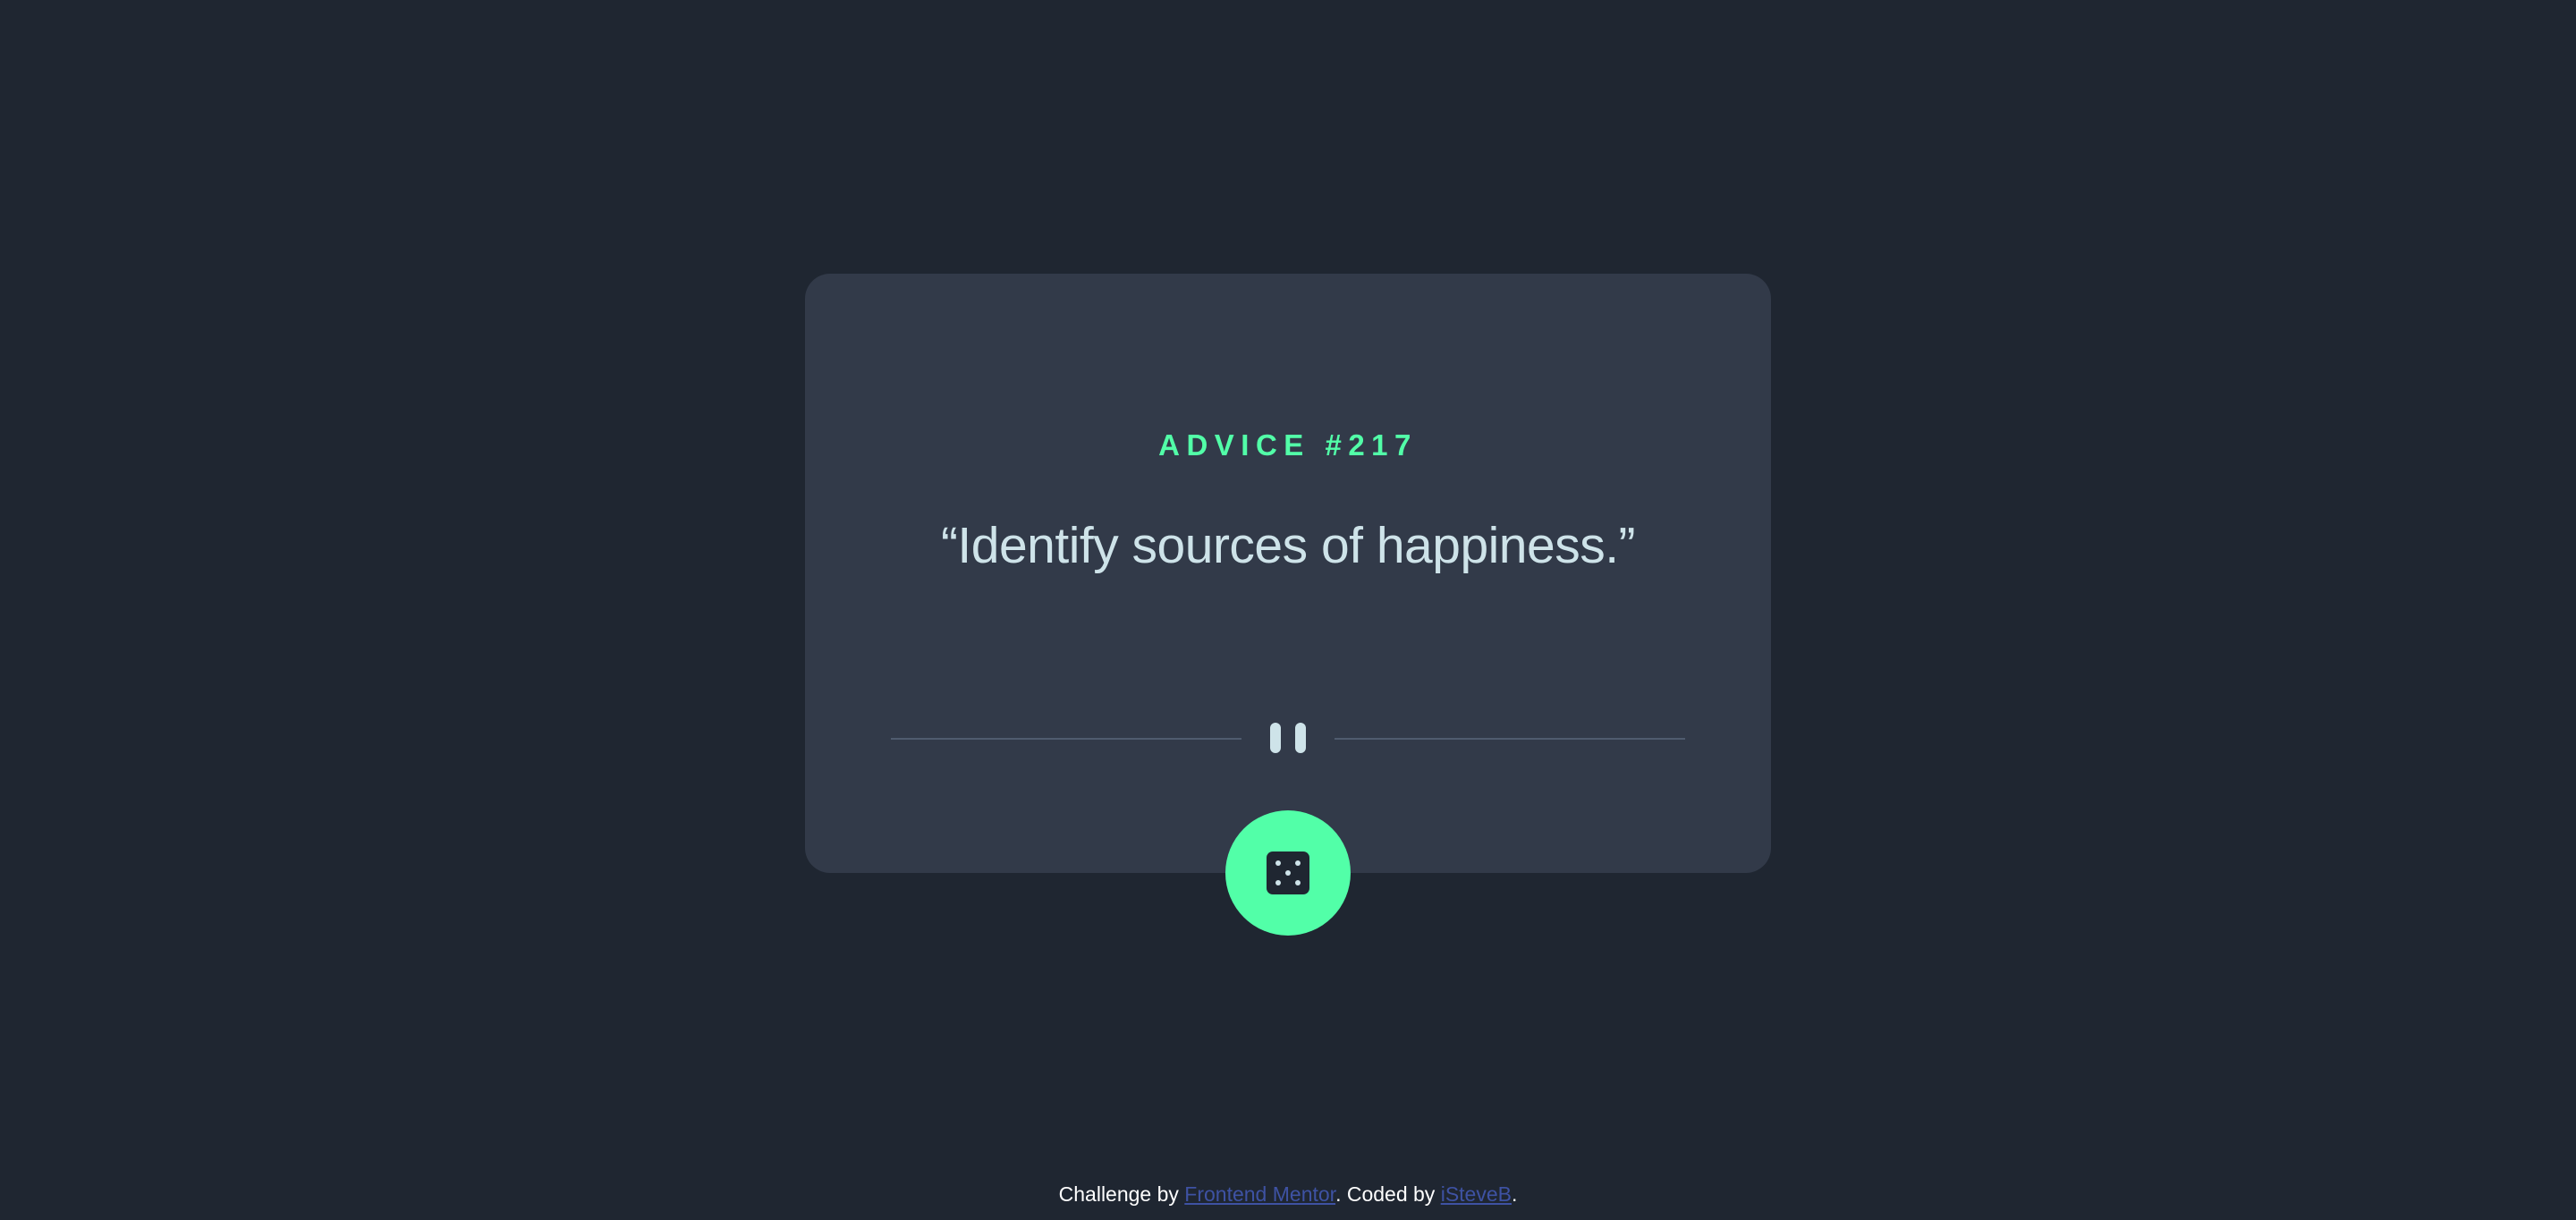 The image size is (2576, 1220). I want to click on footer-middle: . Coded by, so click(1388, 1194).